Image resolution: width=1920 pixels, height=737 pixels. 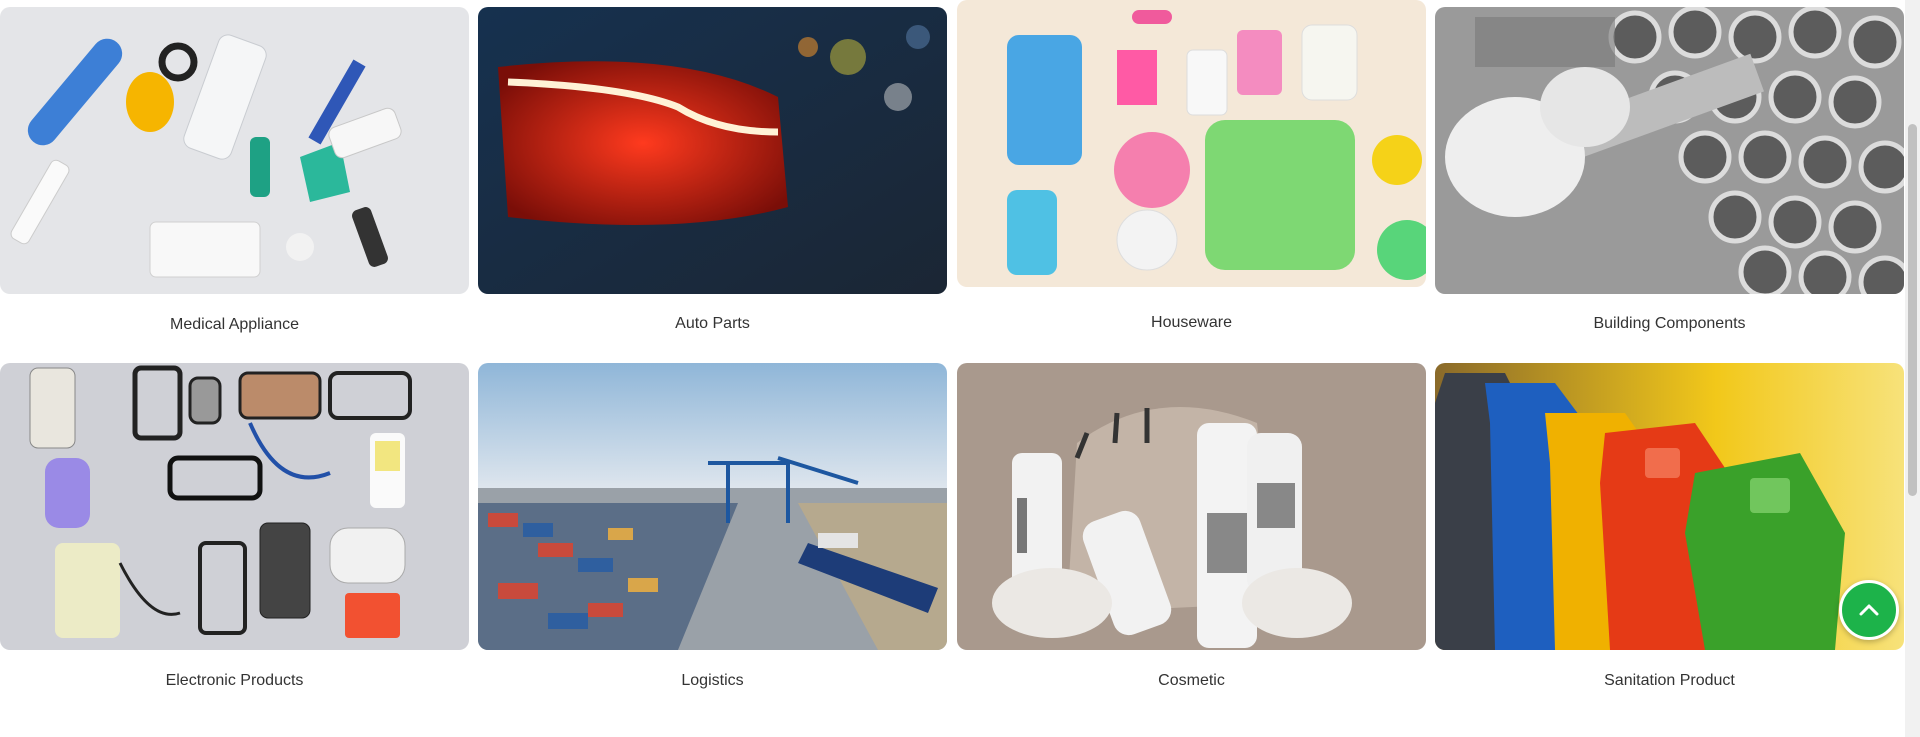 I want to click on category-label-cosmetic: Cosmetic, so click(x=1191, y=681).